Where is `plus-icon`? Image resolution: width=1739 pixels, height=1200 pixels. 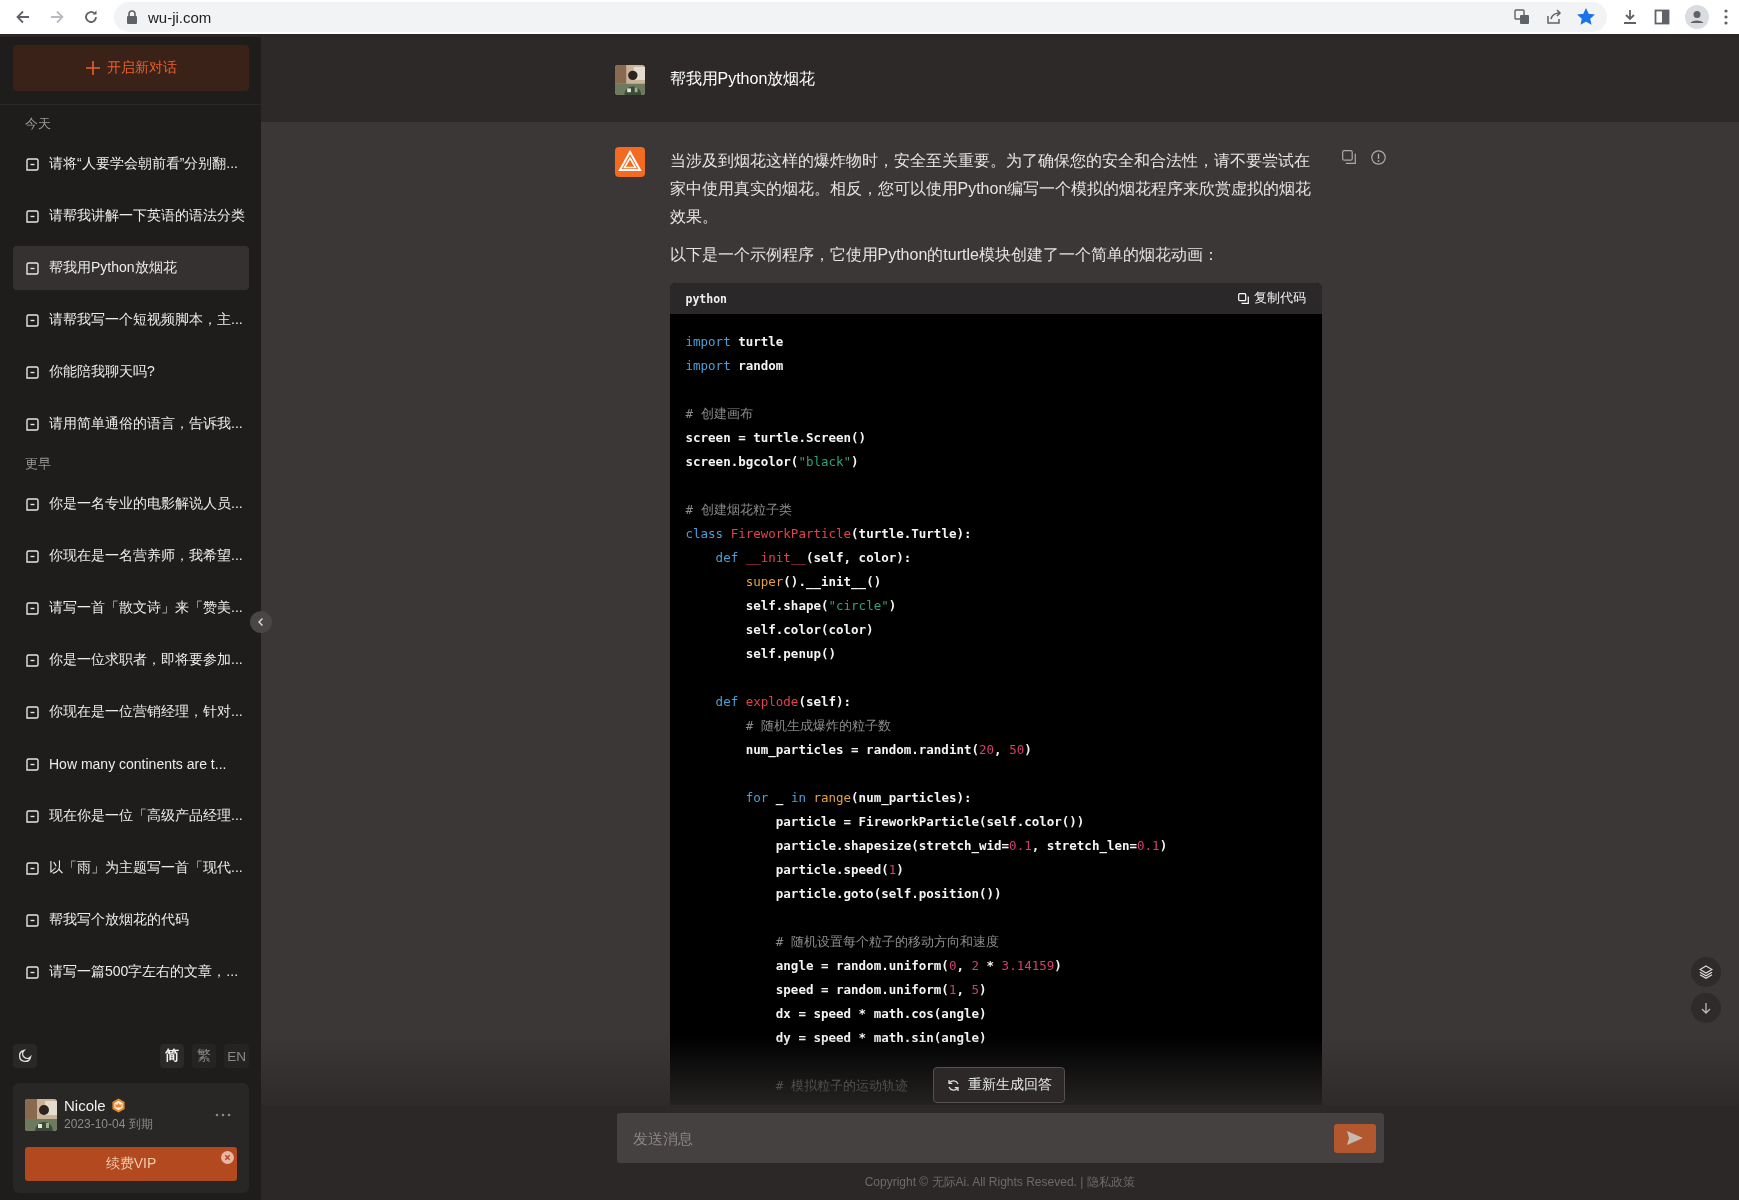 plus-icon is located at coordinates (92, 68).